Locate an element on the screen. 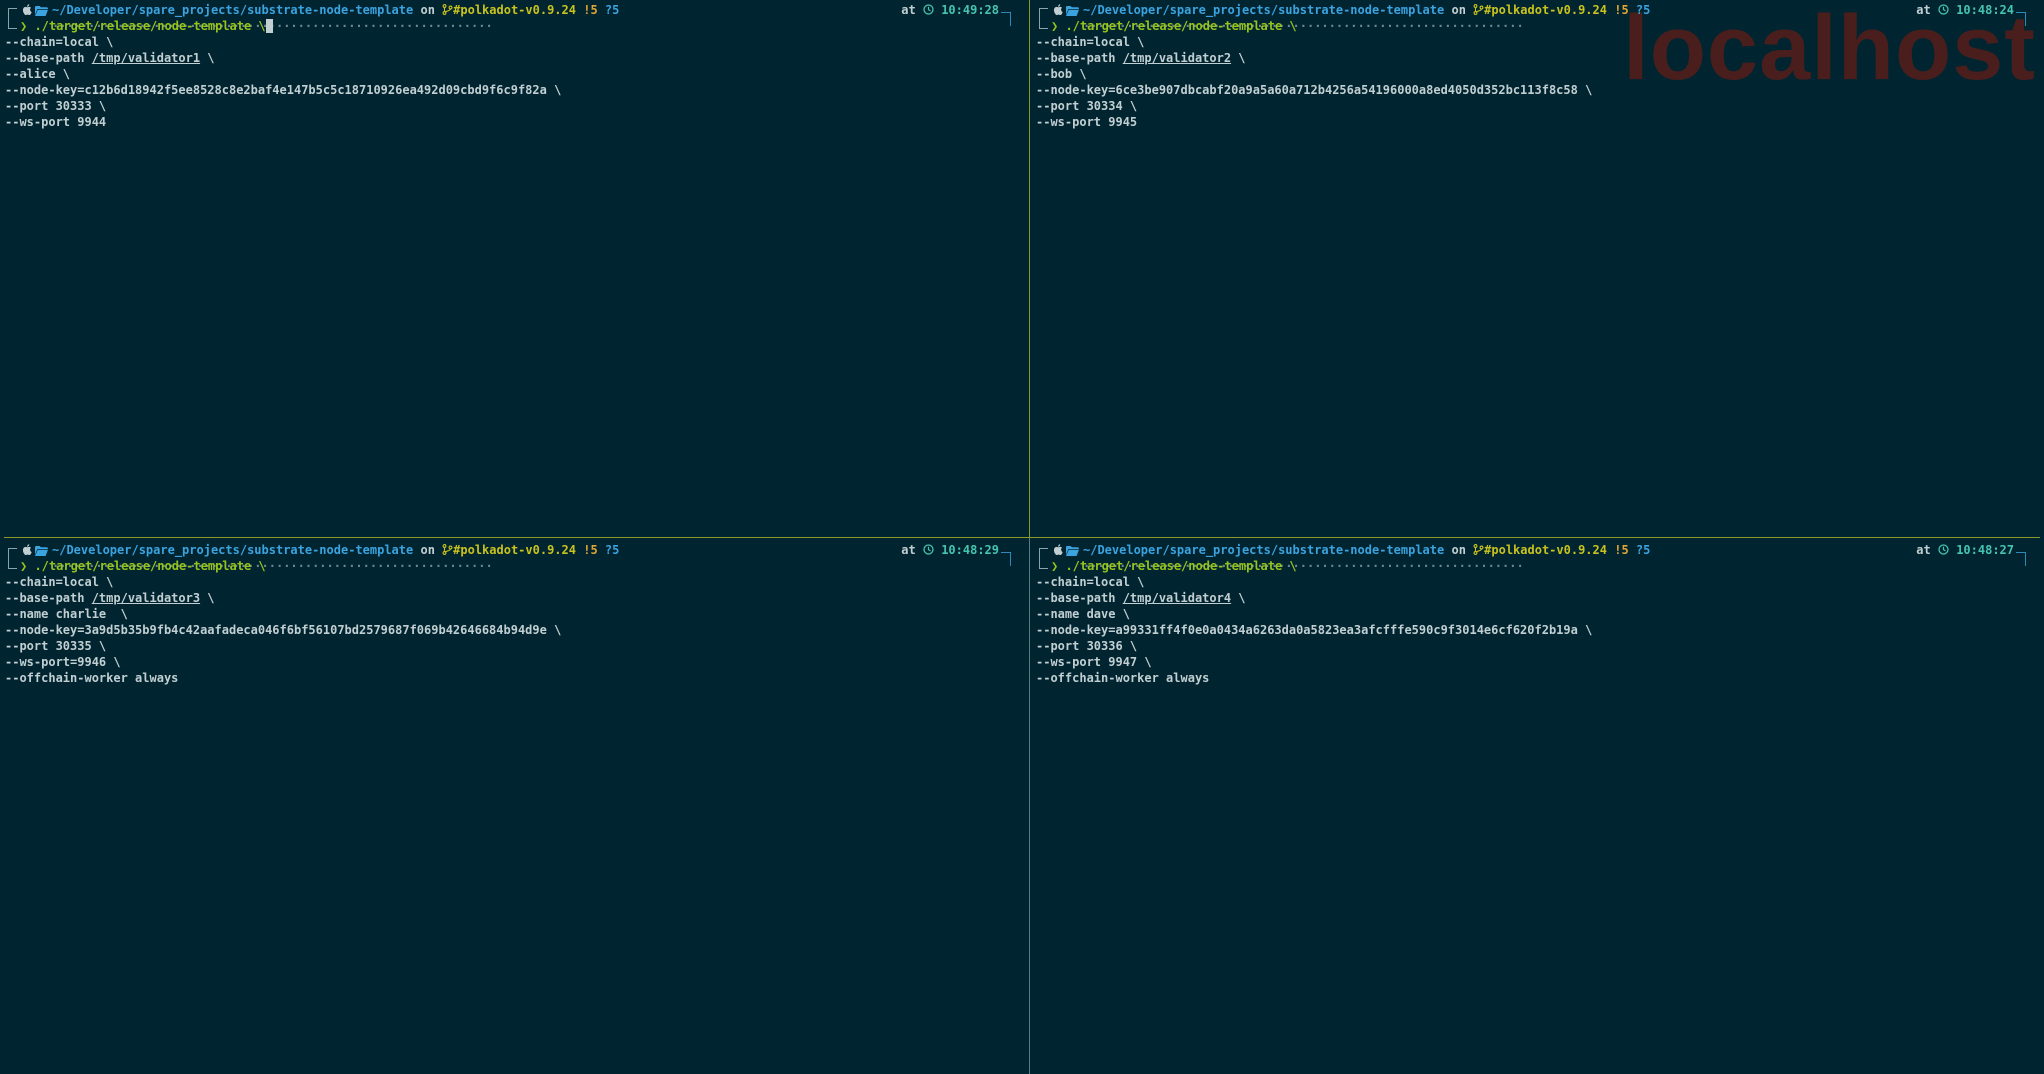 This screenshot has width=2044, height=1074. text-cursor is located at coordinates (269, 26).